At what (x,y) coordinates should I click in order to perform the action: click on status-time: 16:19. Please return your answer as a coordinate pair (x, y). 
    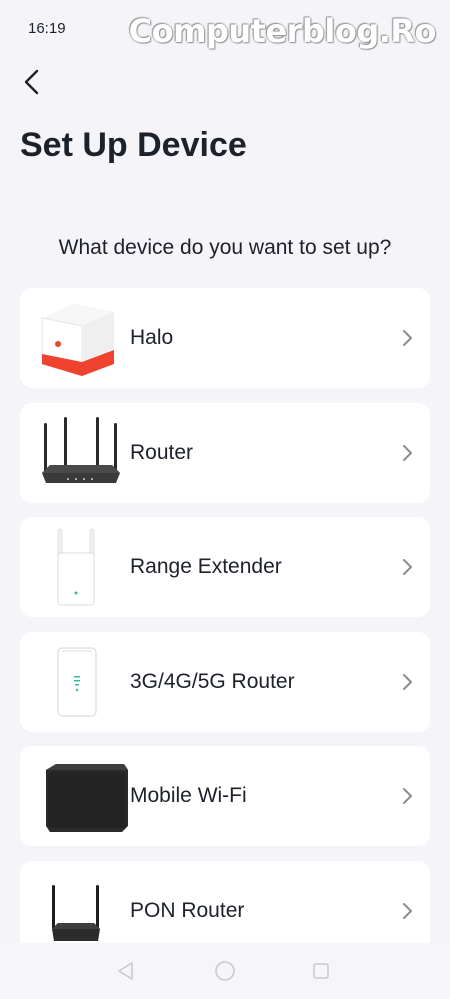
    Looking at the image, I should click on (47, 28).